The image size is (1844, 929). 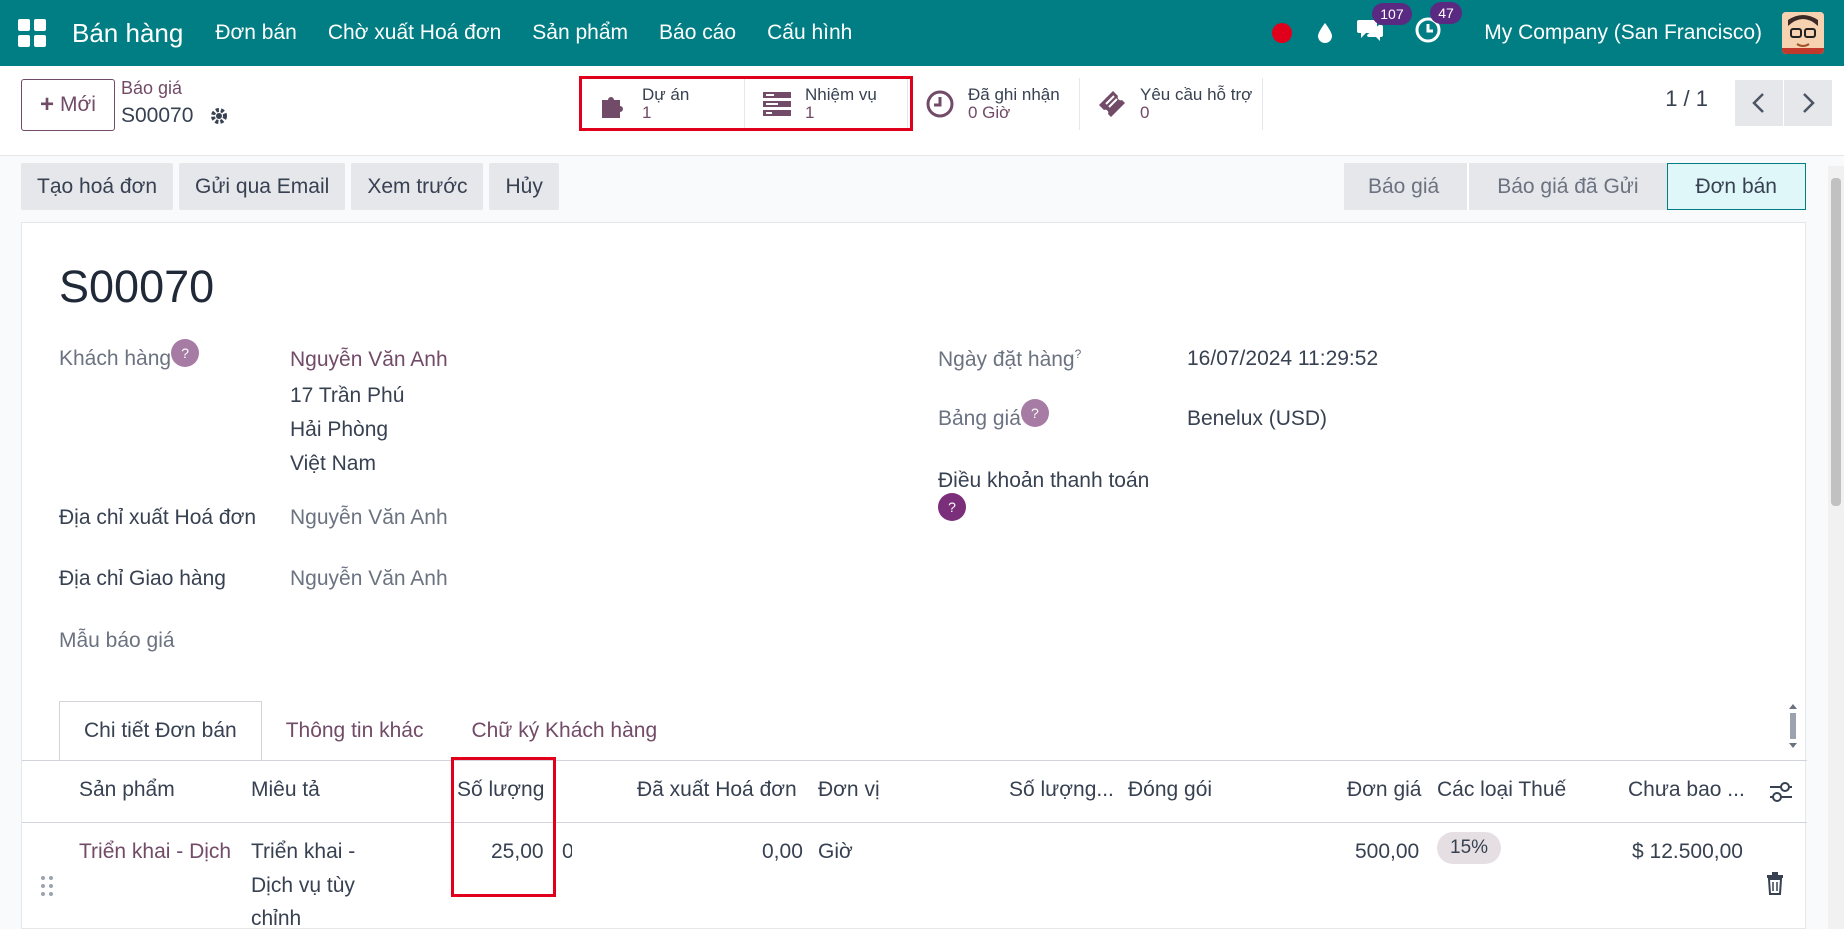 What do you see at coordinates (697, 33) in the screenshot?
I see `menu-reporting: Báo cáo` at bounding box center [697, 33].